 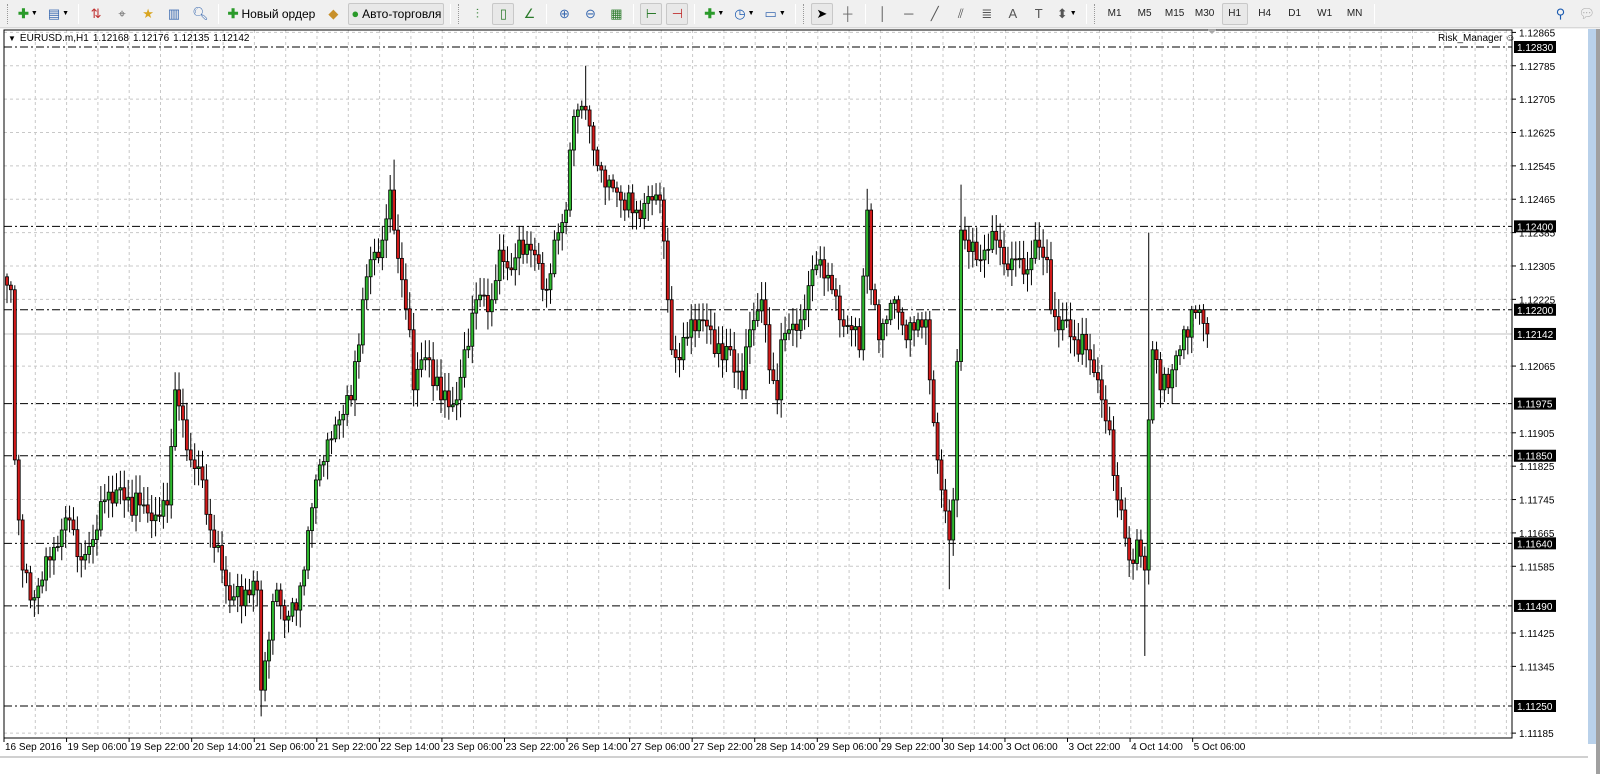 I want to click on level-price-label: 1.11250, so click(x=1535, y=707).